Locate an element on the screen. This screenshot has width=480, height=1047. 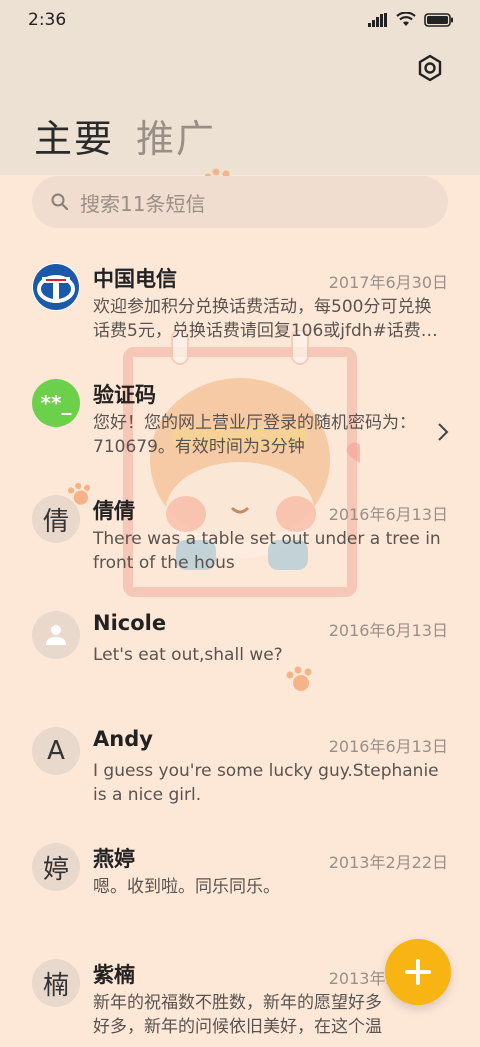
avatar: 楠 is located at coordinates (56, 983).